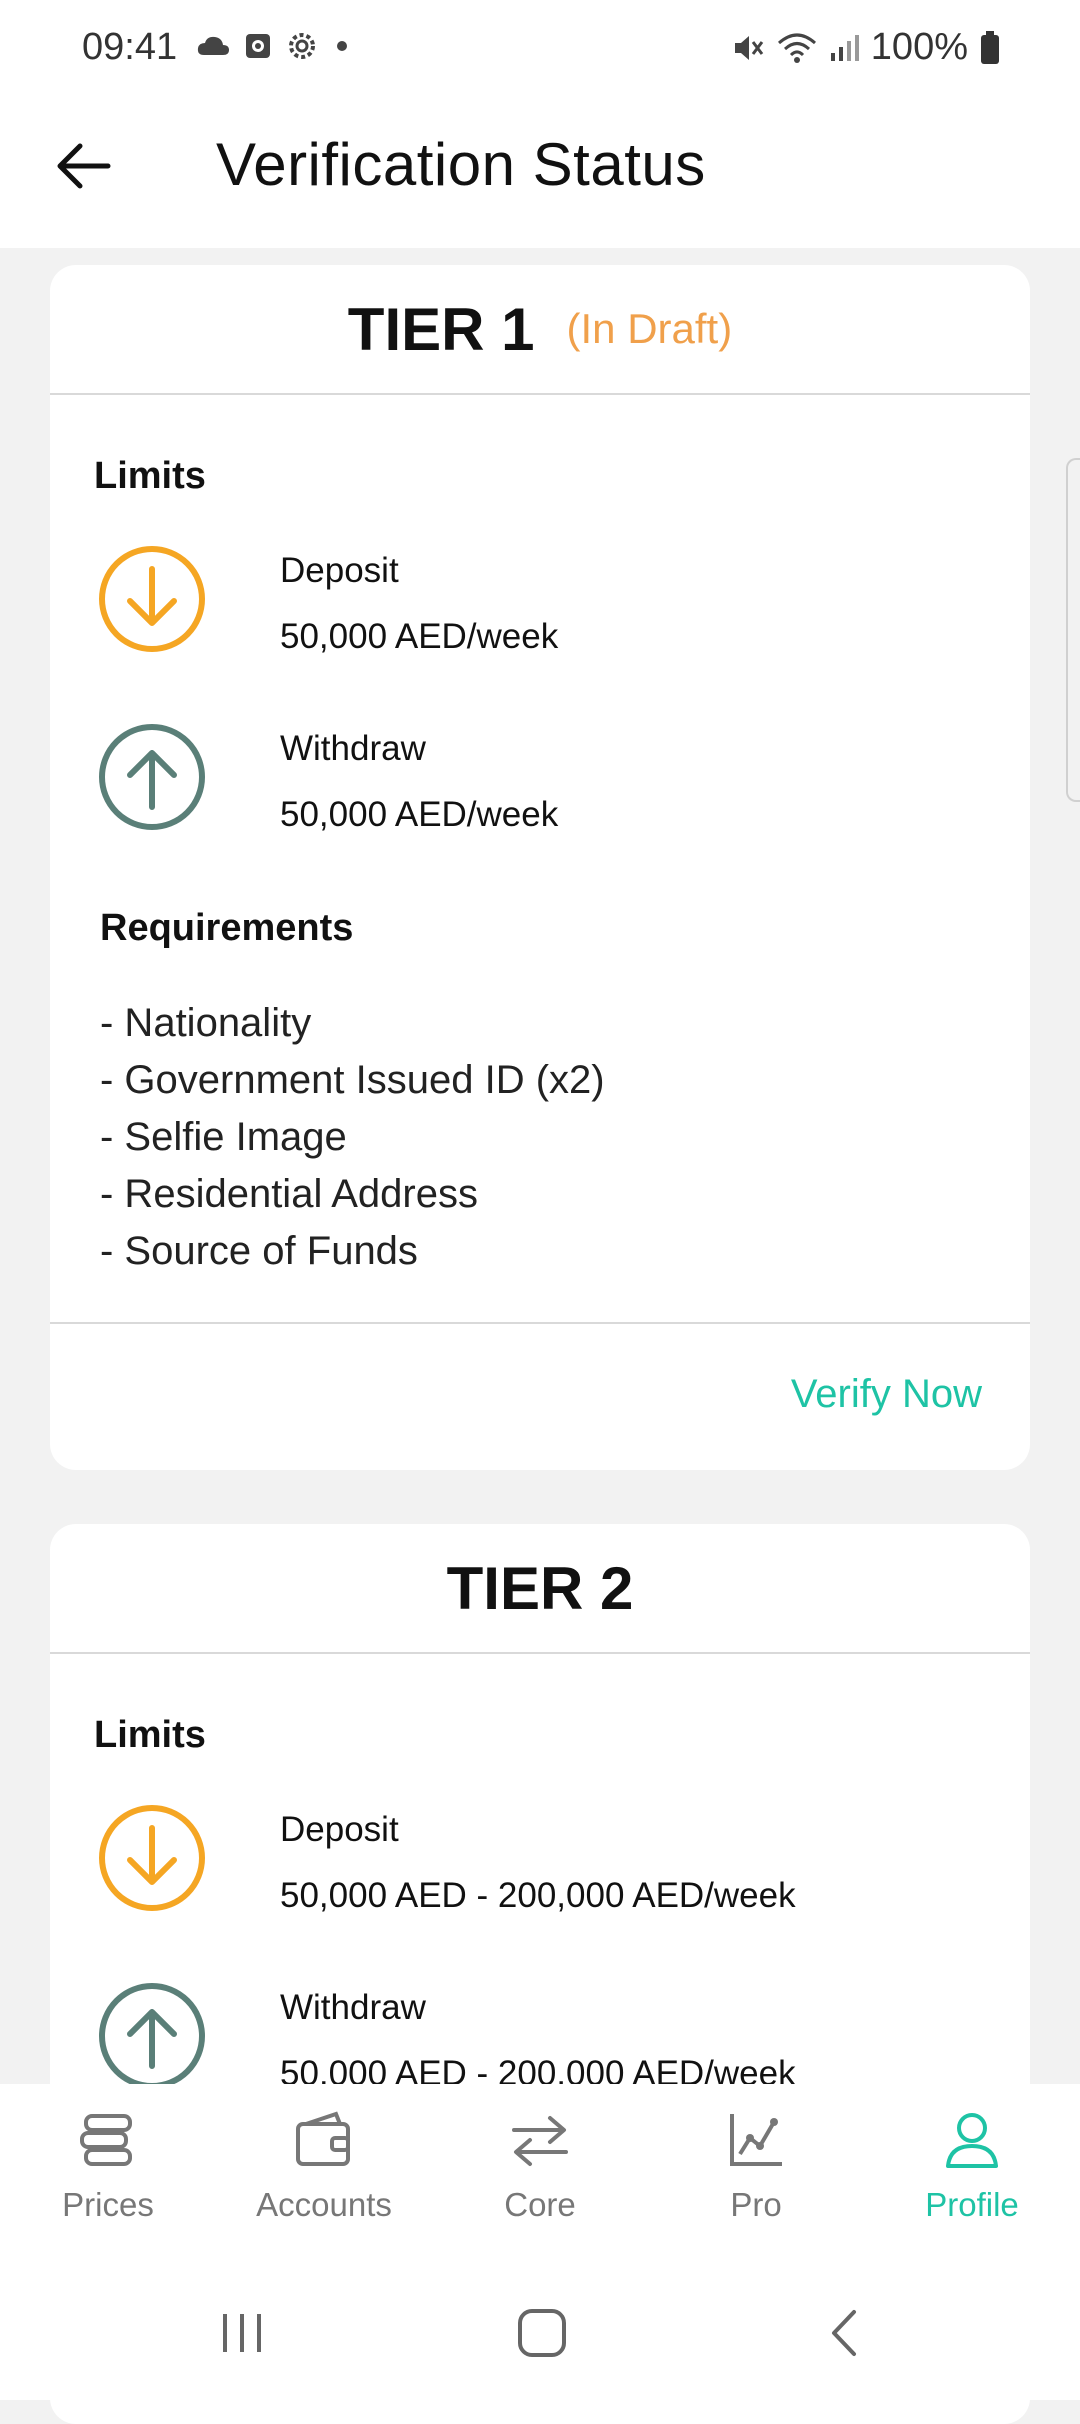 The width and height of the screenshot is (1080, 2424). What do you see at coordinates (540, 2140) in the screenshot?
I see `swap-icon` at bounding box center [540, 2140].